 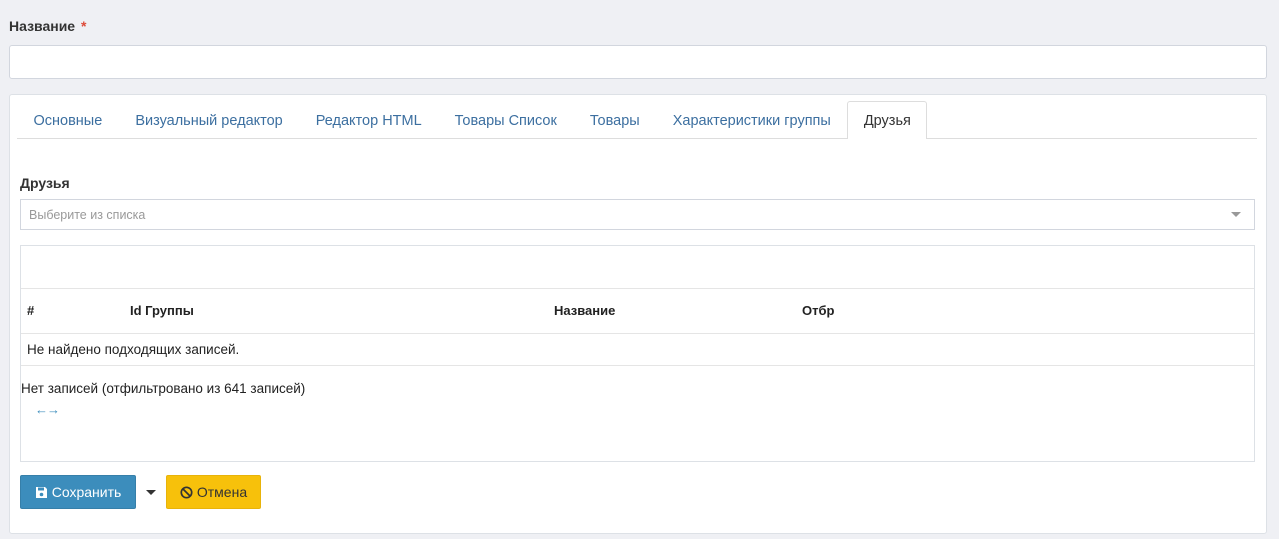 I want to click on table-header: # Id Группы Название Отбр, so click(x=637, y=311).